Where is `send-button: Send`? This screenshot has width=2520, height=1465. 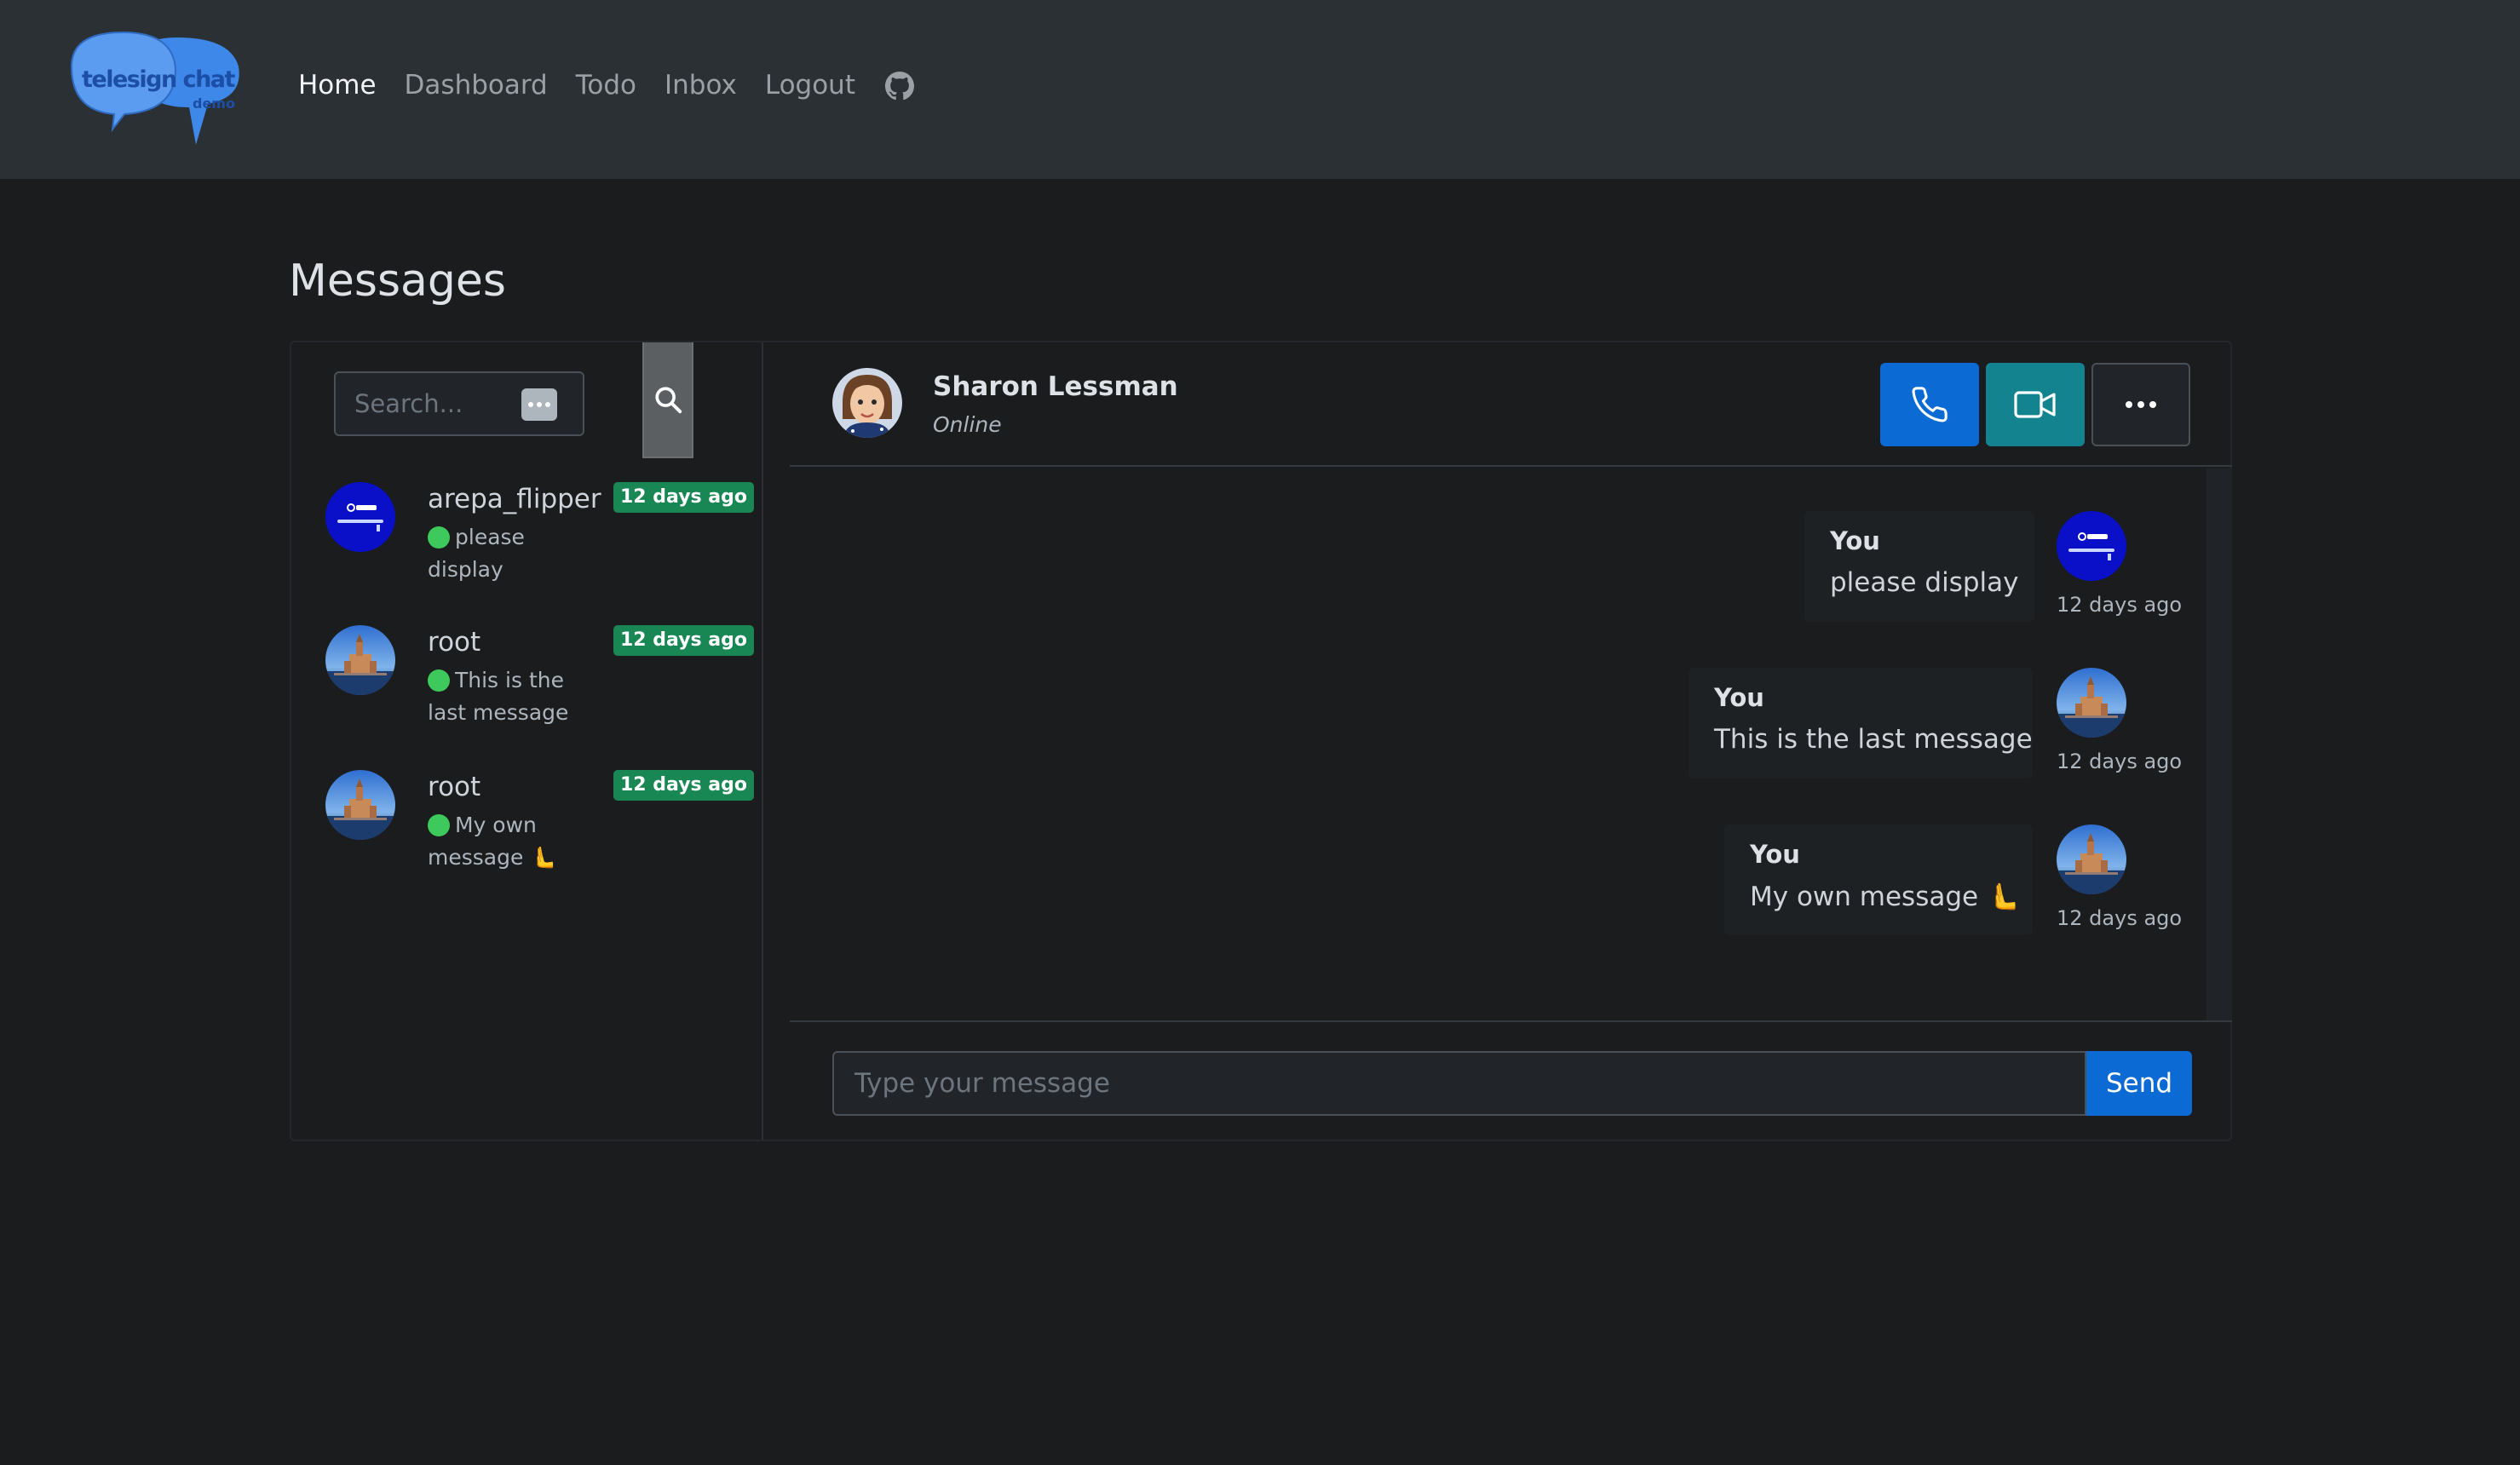 send-button: Send is located at coordinates (2139, 1083).